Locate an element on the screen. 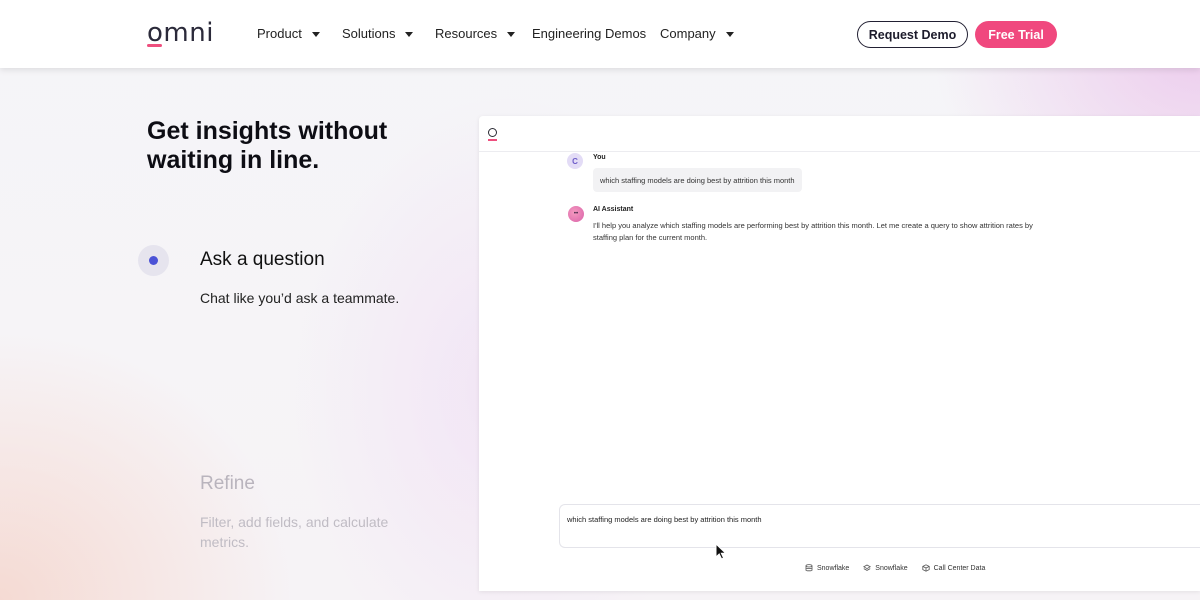 The height and width of the screenshot is (600, 1200). nav-item-label: Company is located at coordinates (688, 33).